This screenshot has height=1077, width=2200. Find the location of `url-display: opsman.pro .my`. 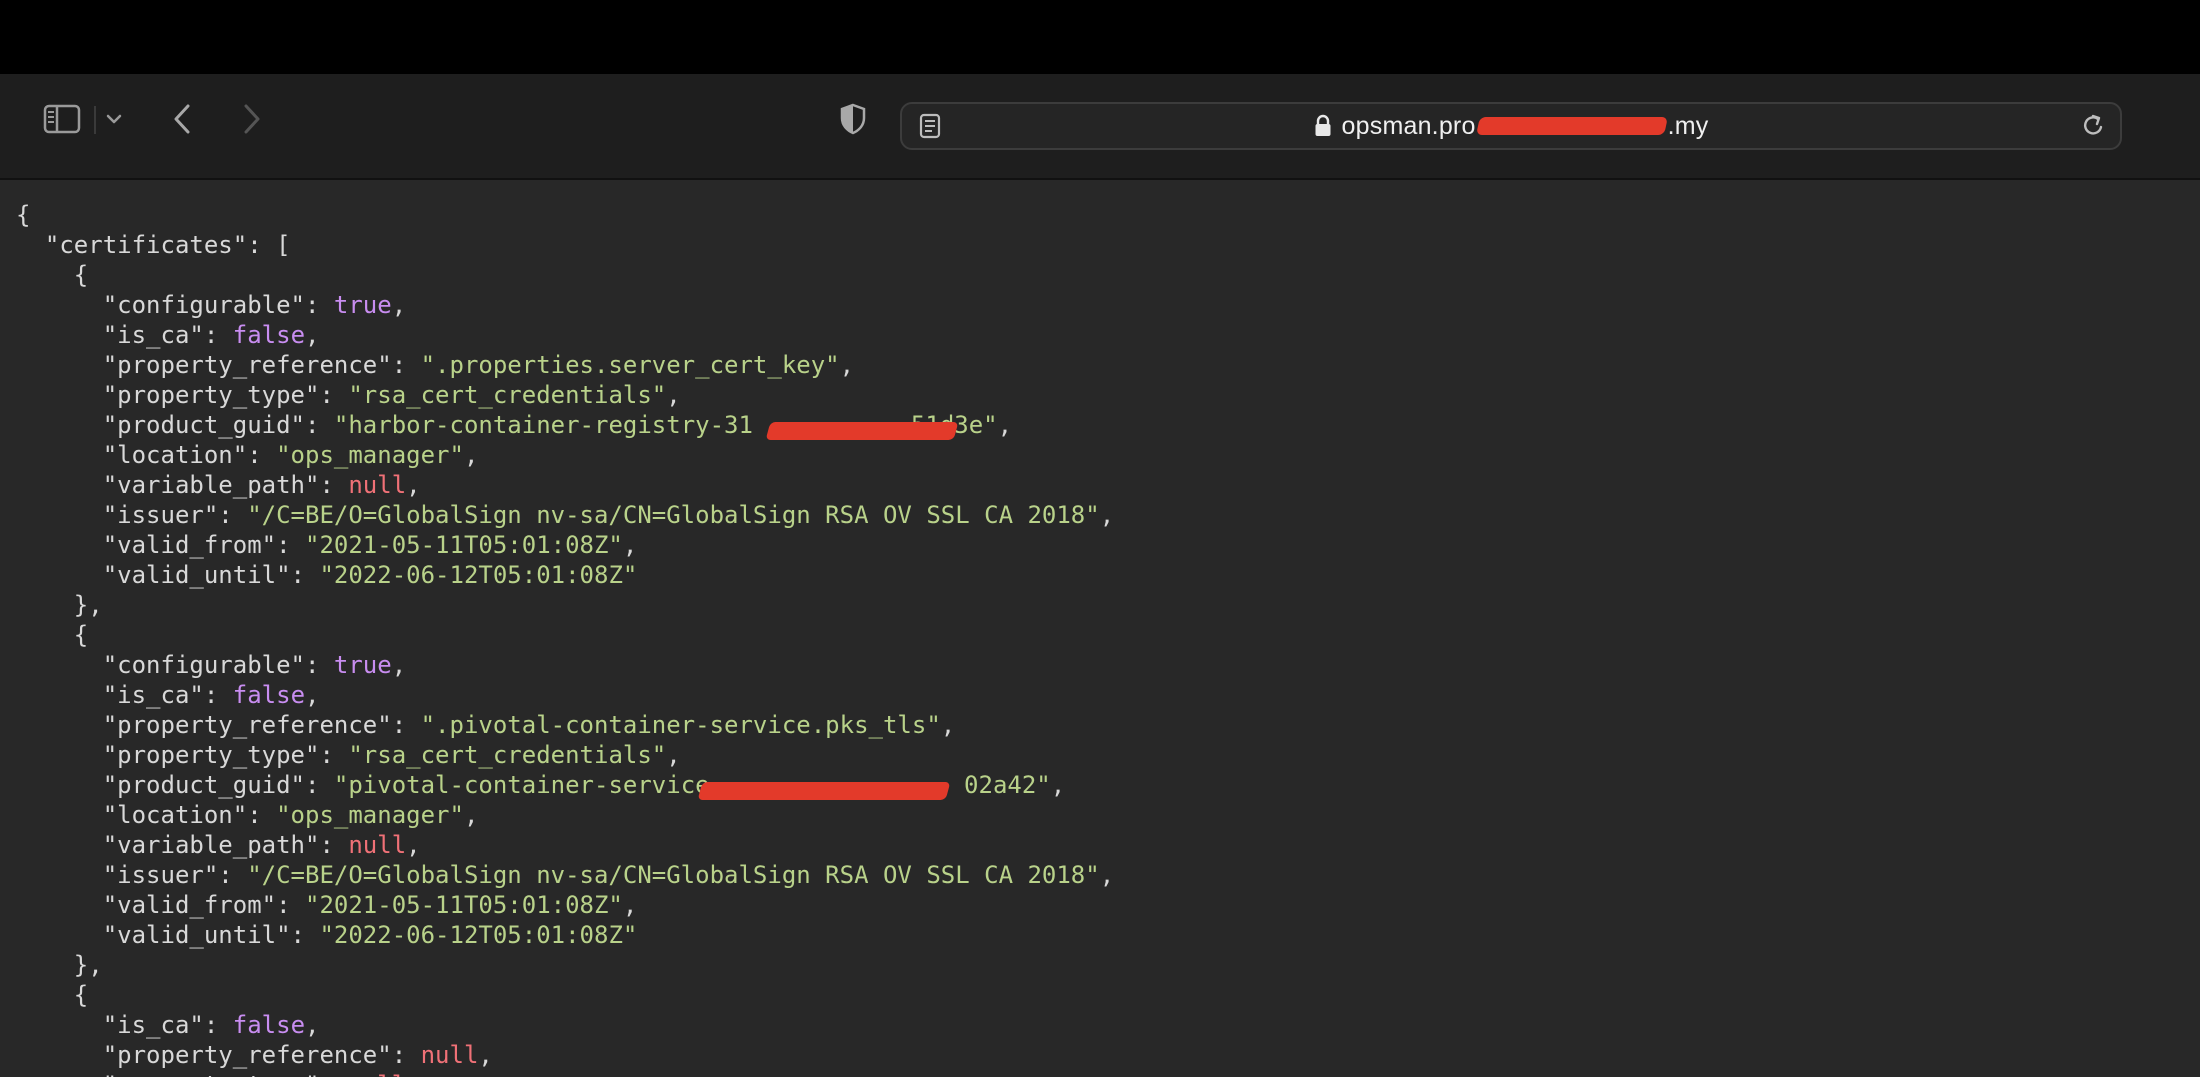

url-display: opsman.pro .my is located at coordinates (1511, 126).